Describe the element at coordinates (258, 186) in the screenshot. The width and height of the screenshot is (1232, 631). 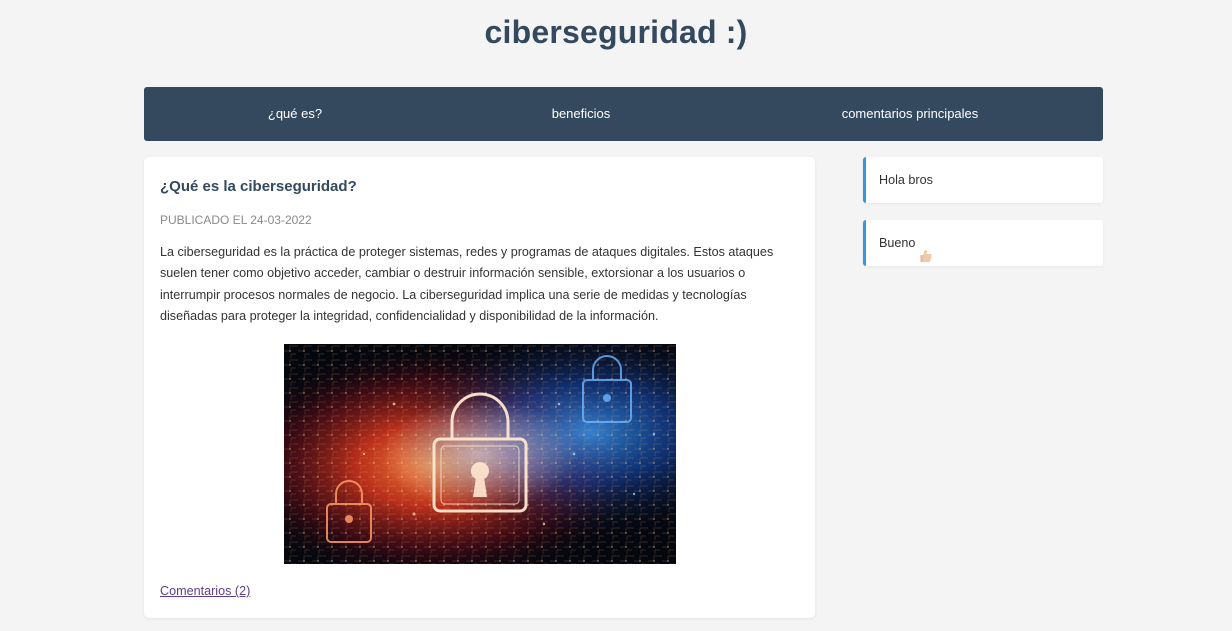
I see `article-title: ¿Qué es la ciberseguridad?` at that location.